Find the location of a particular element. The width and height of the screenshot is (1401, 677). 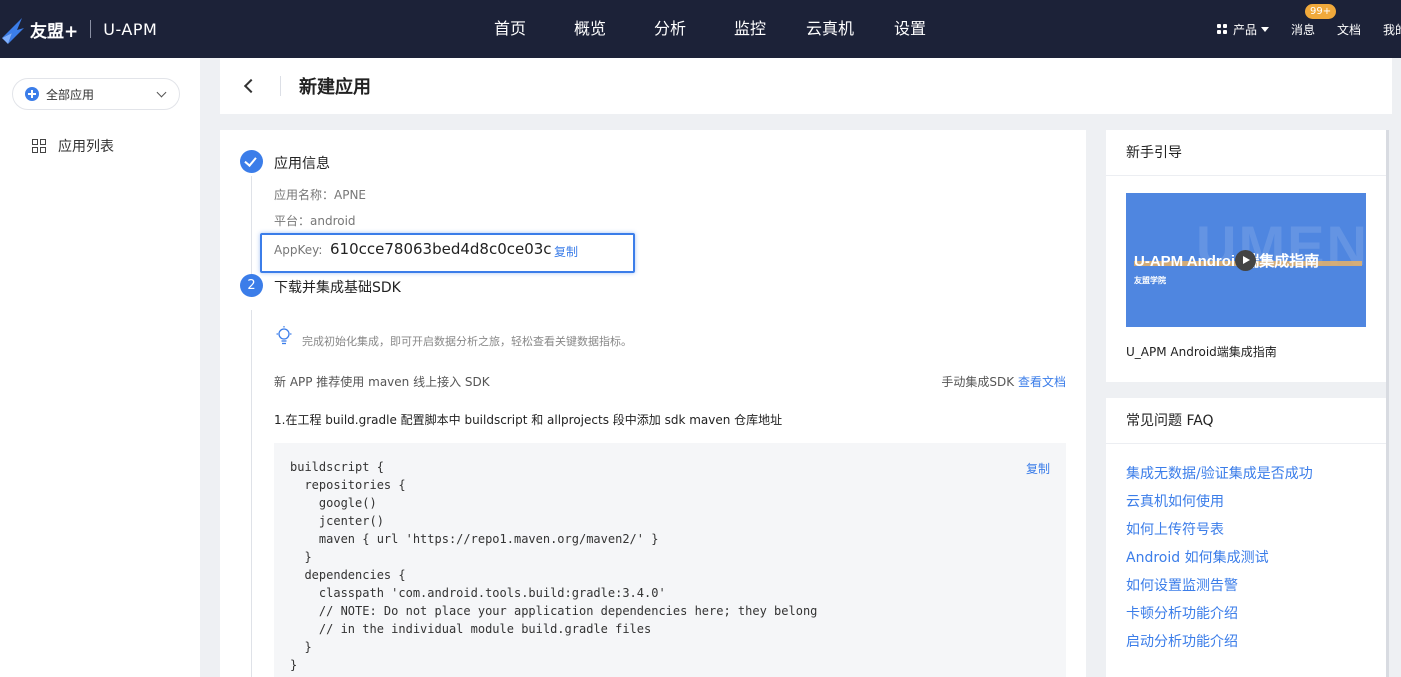

faq-item: 云真机如何使用 is located at coordinates (1256, 508).